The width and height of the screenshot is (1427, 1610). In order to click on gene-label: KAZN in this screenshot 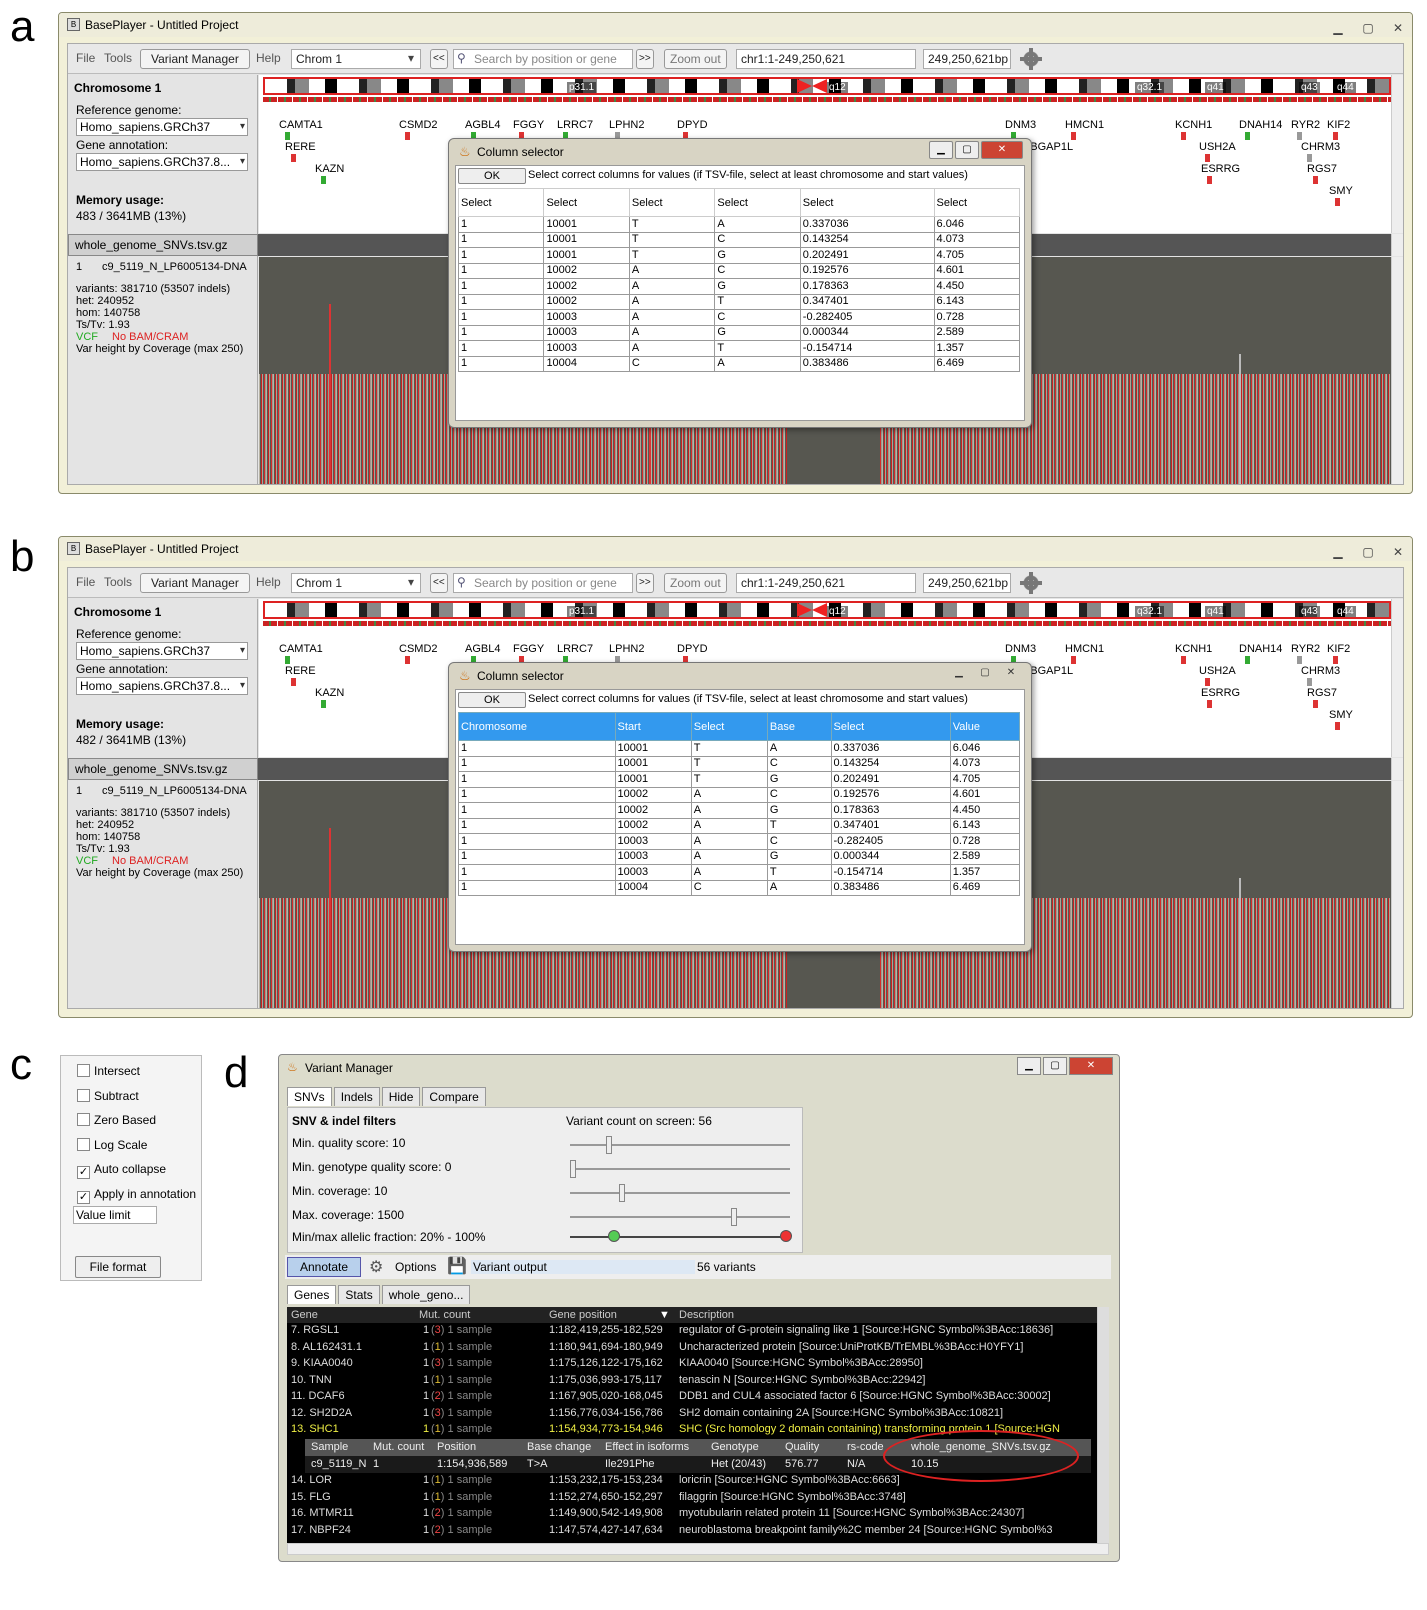, I will do `click(329, 173)`.